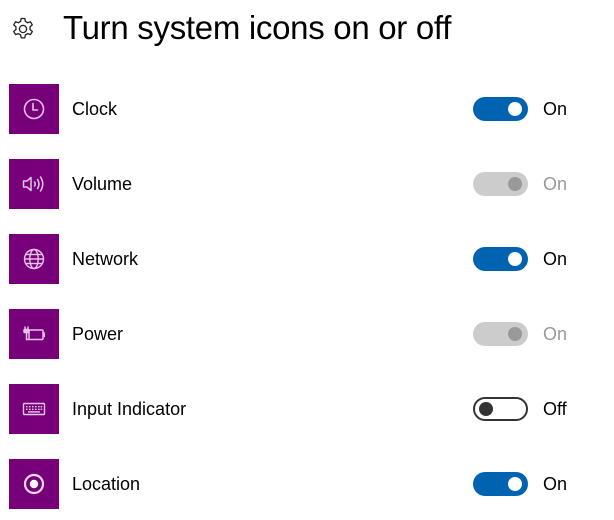 The width and height of the screenshot is (614, 520). I want to click on setting-row-location: Location On, so click(307, 484).